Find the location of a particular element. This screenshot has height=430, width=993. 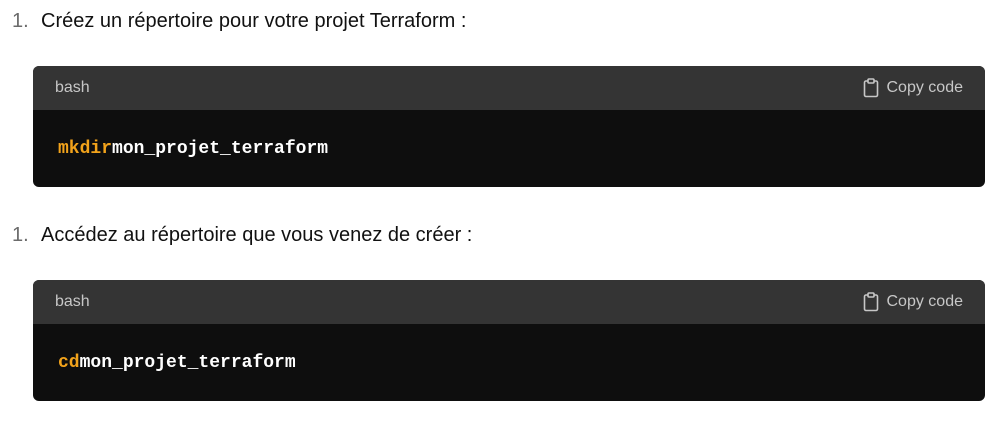

code-command: cd is located at coordinates (69, 362).